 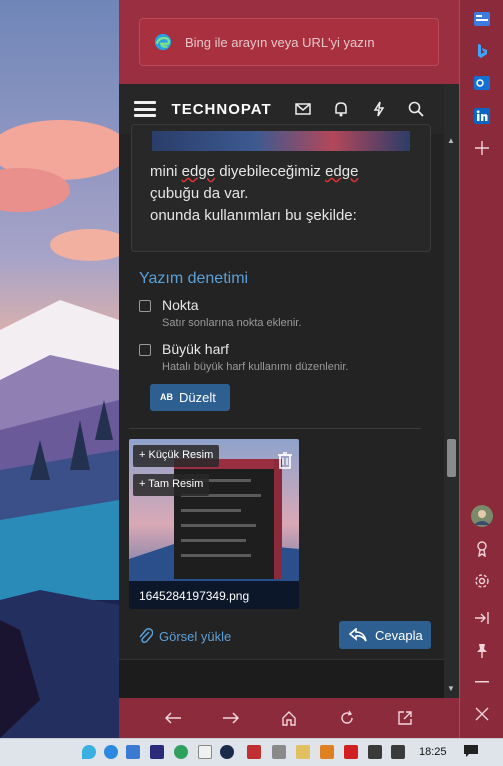 What do you see at coordinates (379, 109) in the screenshot?
I see `lightning-icon` at bounding box center [379, 109].